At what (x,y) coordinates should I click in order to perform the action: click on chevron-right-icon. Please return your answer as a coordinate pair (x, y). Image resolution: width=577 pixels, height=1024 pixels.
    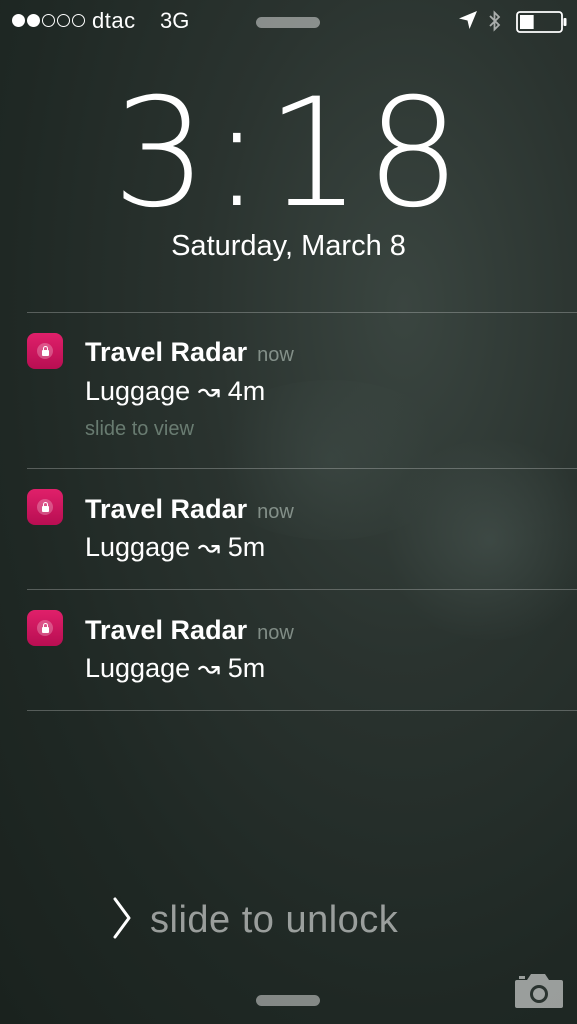
    Looking at the image, I should click on (122, 920).